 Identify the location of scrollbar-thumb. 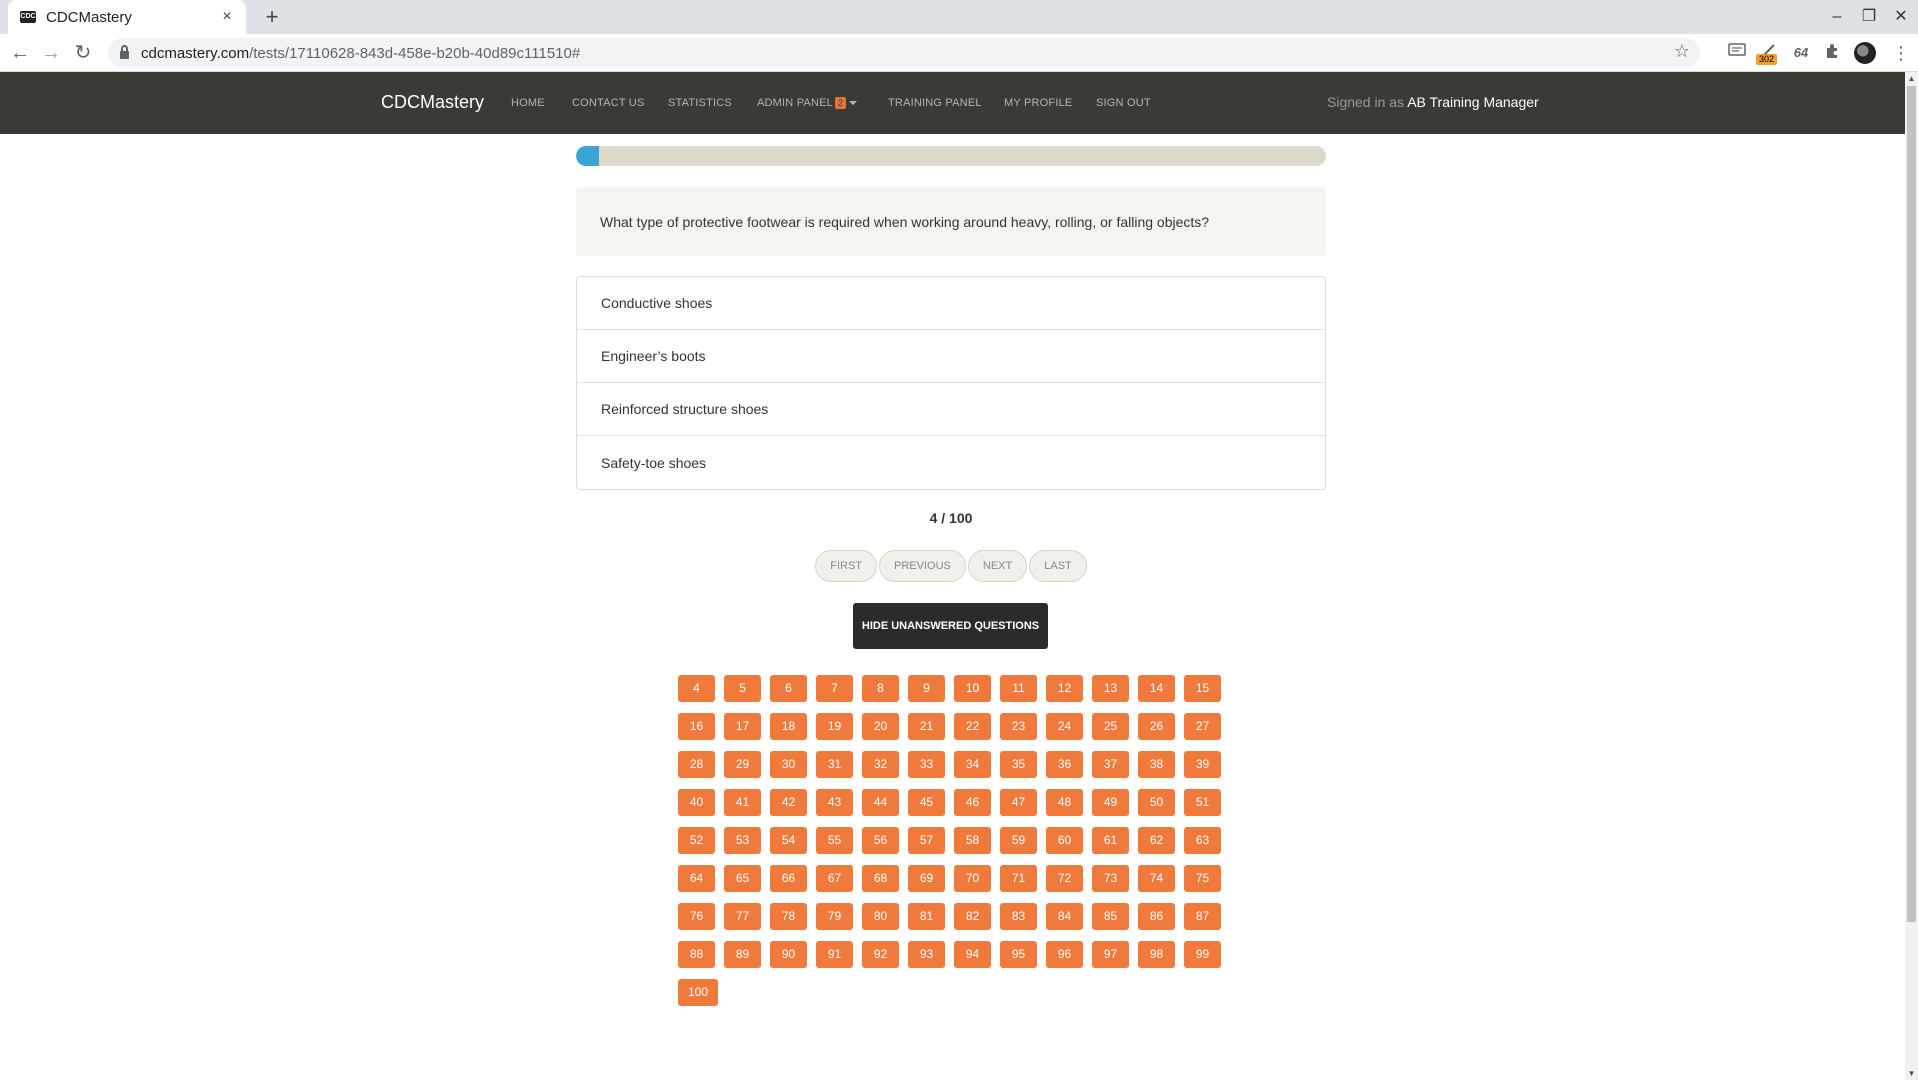
(1911, 504).